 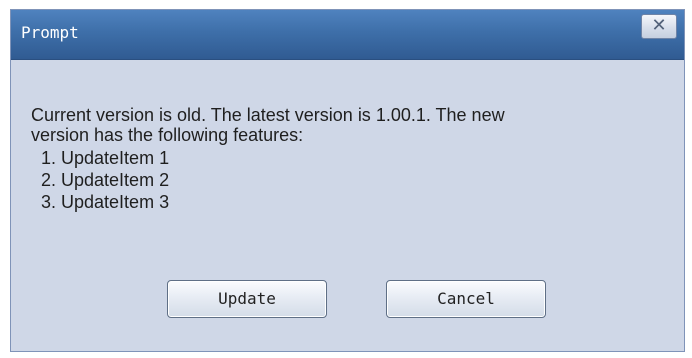 I want to click on close-button: ✕, so click(x=659, y=26).